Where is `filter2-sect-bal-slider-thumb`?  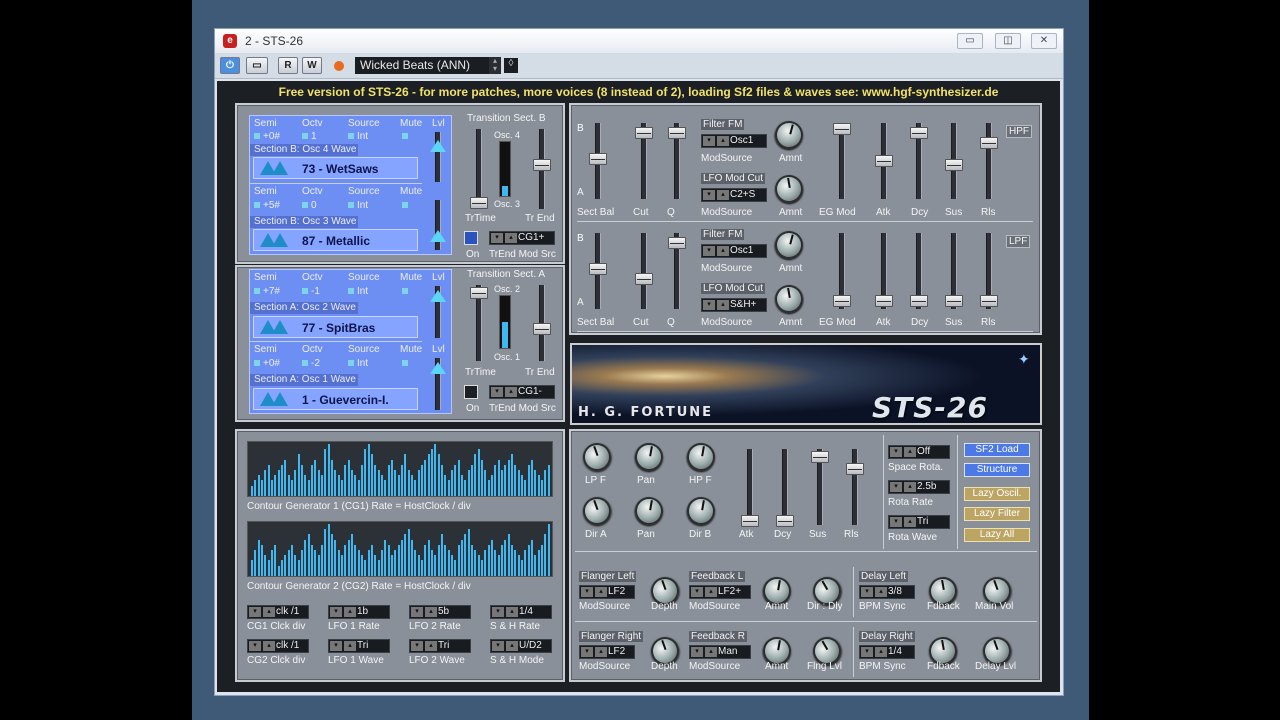
filter2-sect-bal-slider-thumb is located at coordinates (598, 269).